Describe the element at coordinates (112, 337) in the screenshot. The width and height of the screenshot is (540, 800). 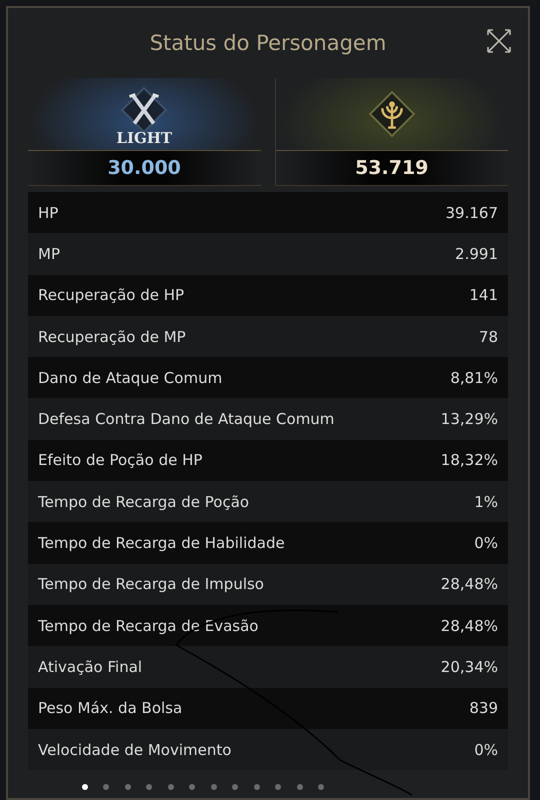
I see `stat-label: Recuperação de MP` at that location.